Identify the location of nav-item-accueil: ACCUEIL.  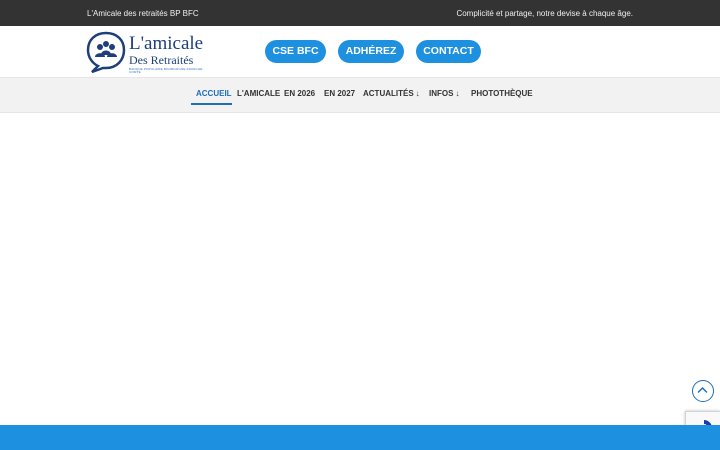
(214, 93).